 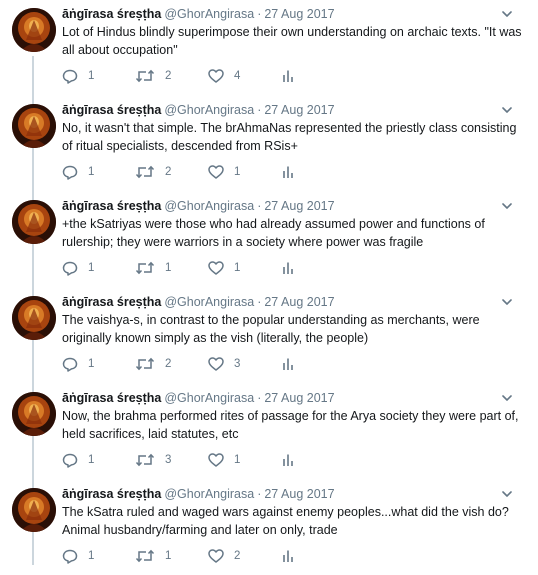 What do you see at coordinates (192, 556) in the screenshot?
I see `tweet-actions: 1 1 2` at bounding box center [192, 556].